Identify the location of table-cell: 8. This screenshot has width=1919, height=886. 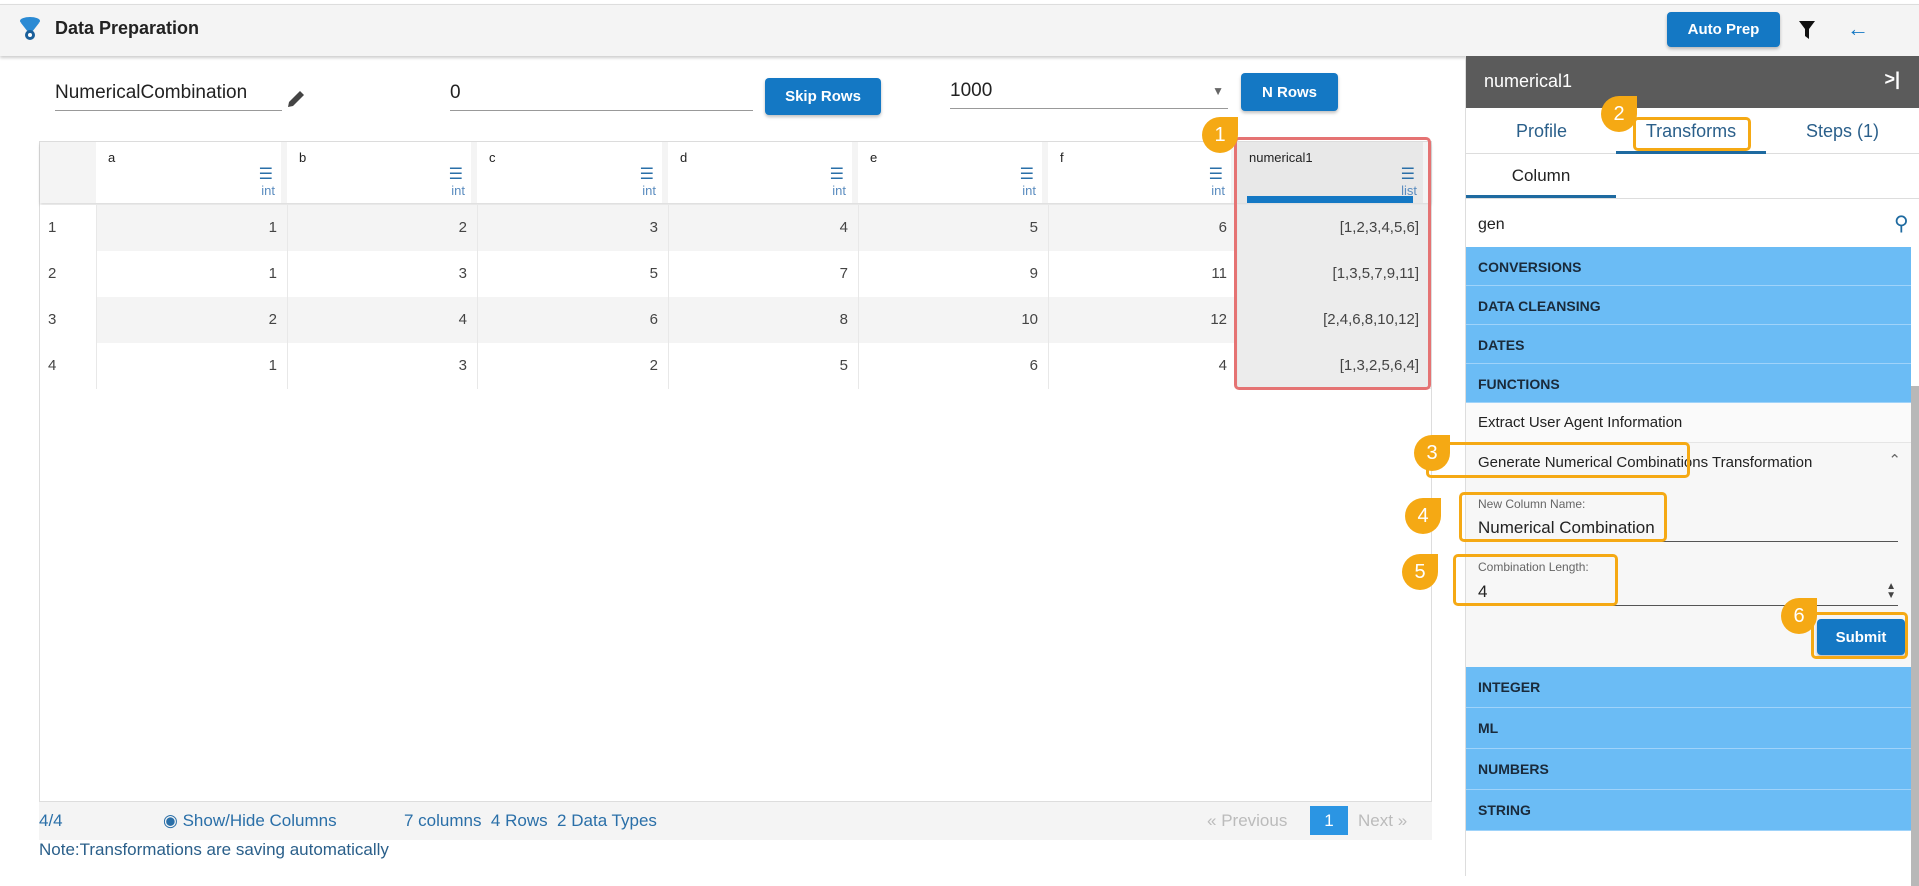
(763, 320).